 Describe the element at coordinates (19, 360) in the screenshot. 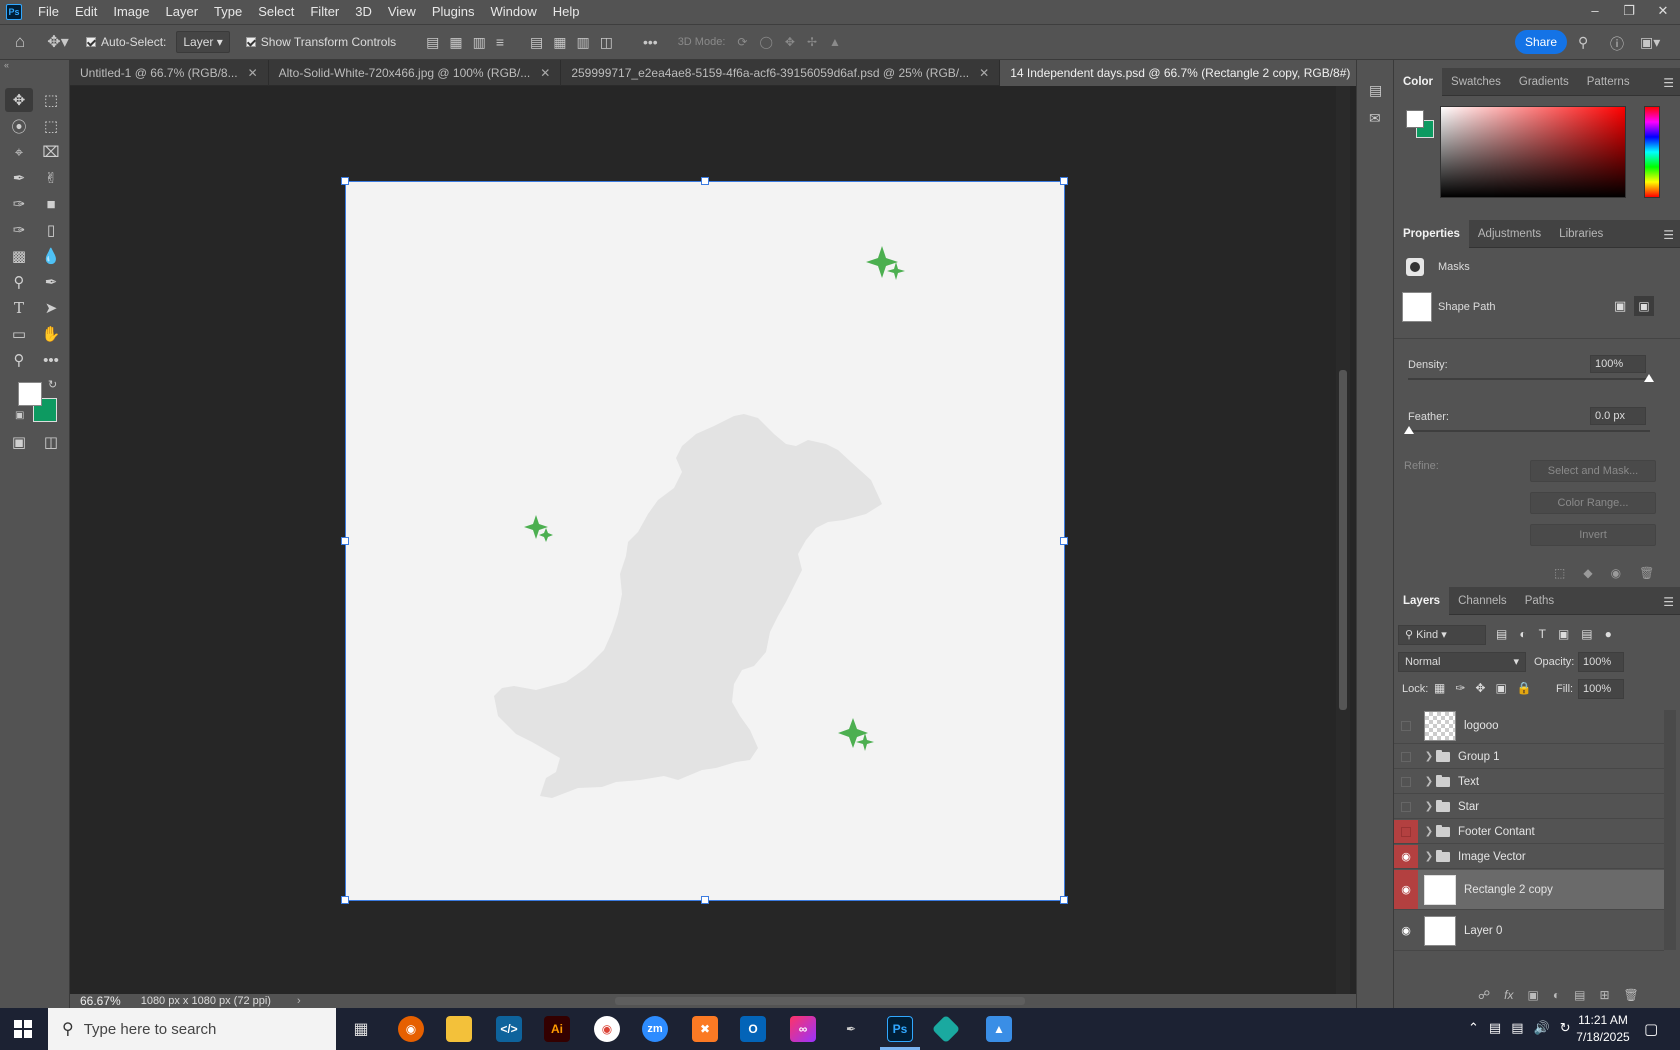

I see `zoom-tool: ⚲` at that location.